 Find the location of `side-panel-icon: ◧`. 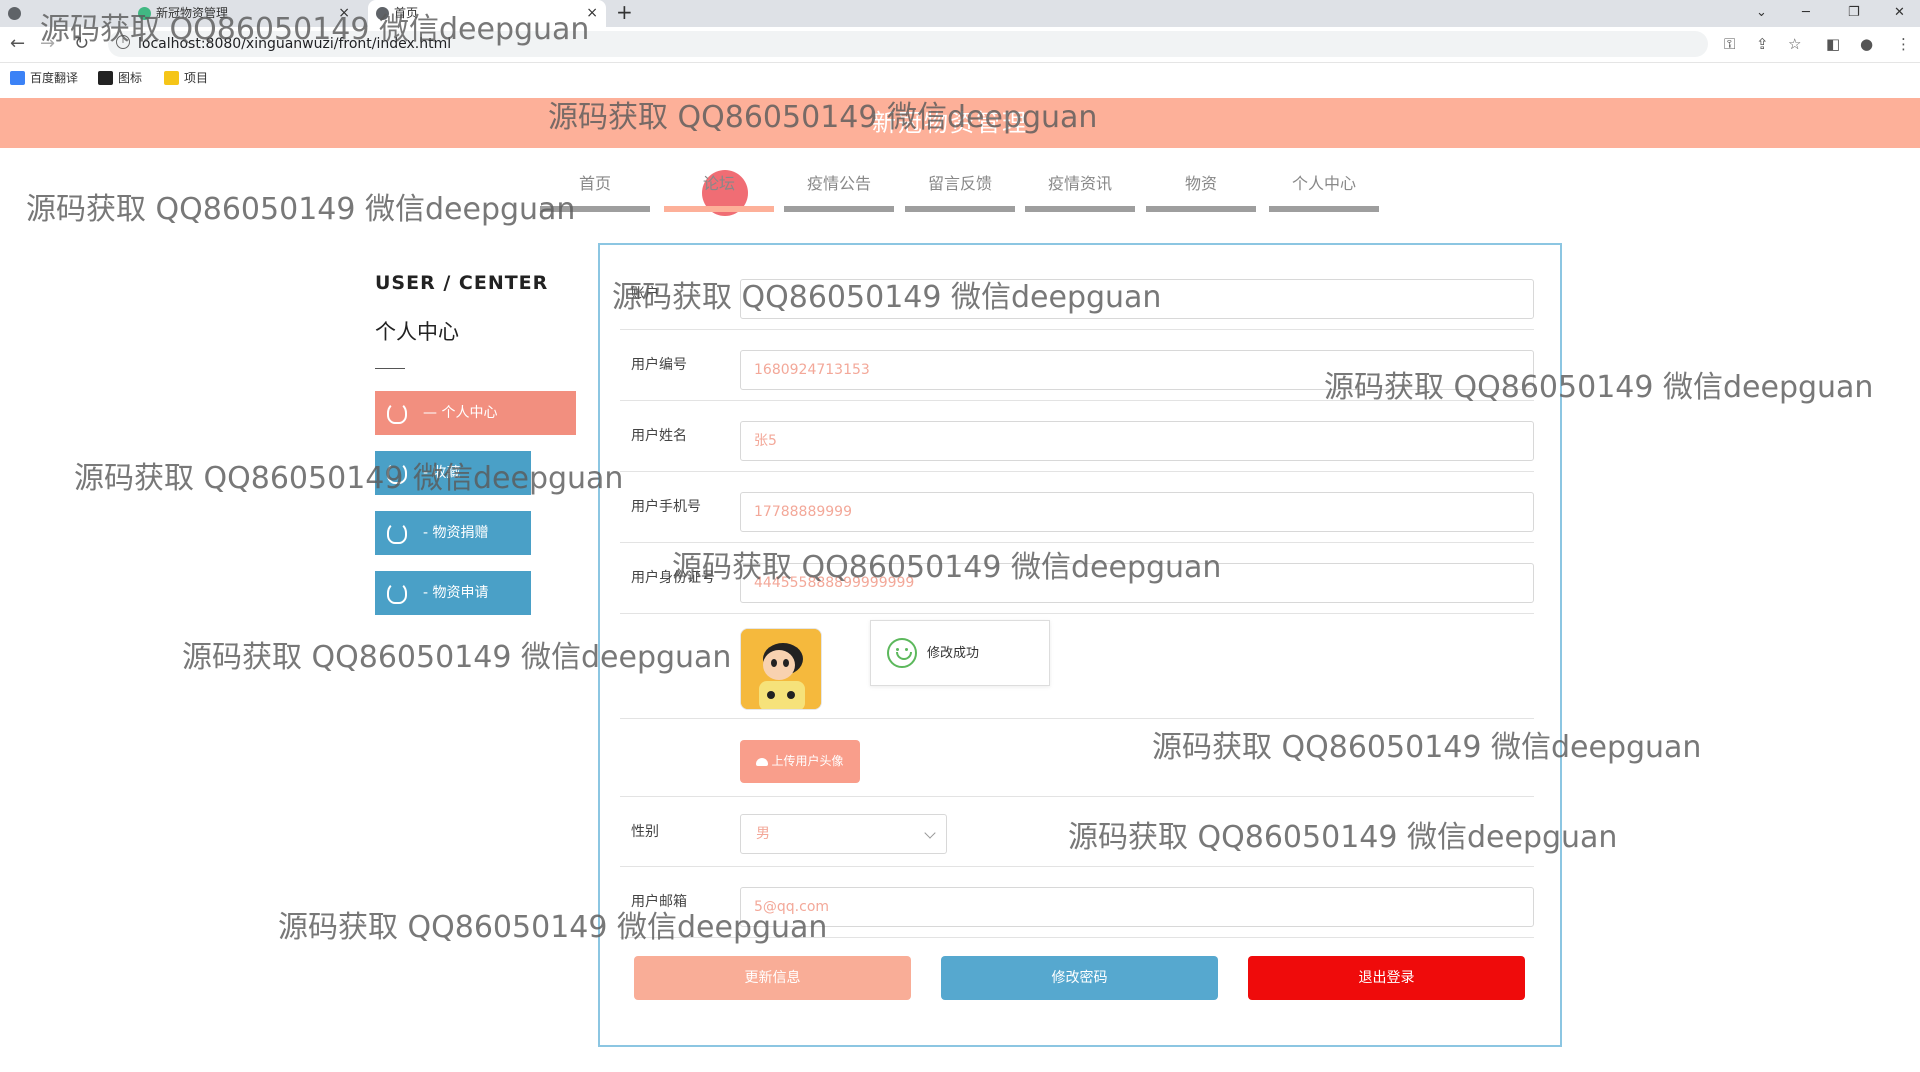

side-panel-icon: ◧ is located at coordinates (1833, 44).